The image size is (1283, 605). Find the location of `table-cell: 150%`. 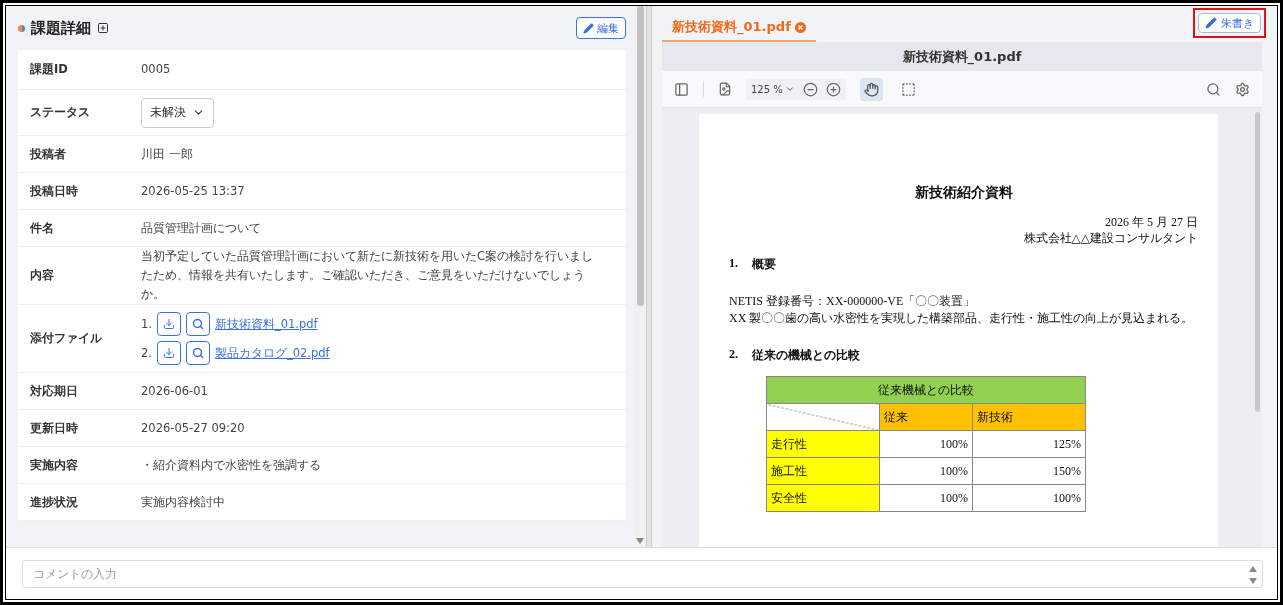

table-cell: 150% is located at coordinates (1029, 471).